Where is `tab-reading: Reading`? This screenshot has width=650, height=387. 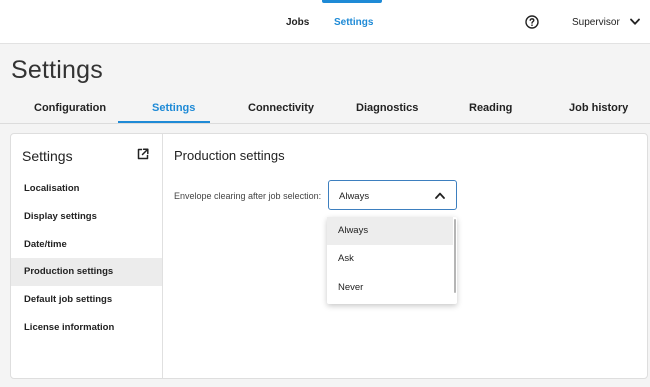
tab-reading: Reading is located at coordinates (490, 108).